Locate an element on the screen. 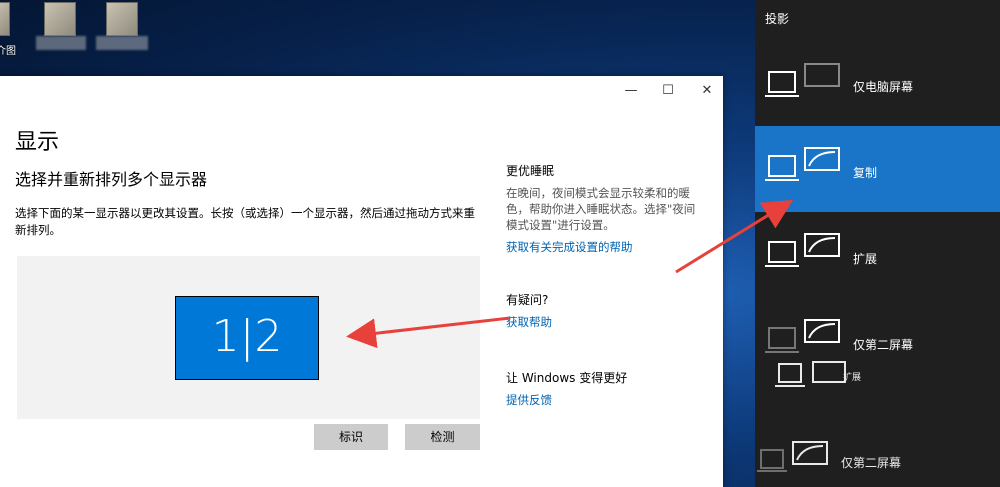 The width and height of the screenshot is (1000, 487). close-button: ✕ is located at coordinates (707, 91).